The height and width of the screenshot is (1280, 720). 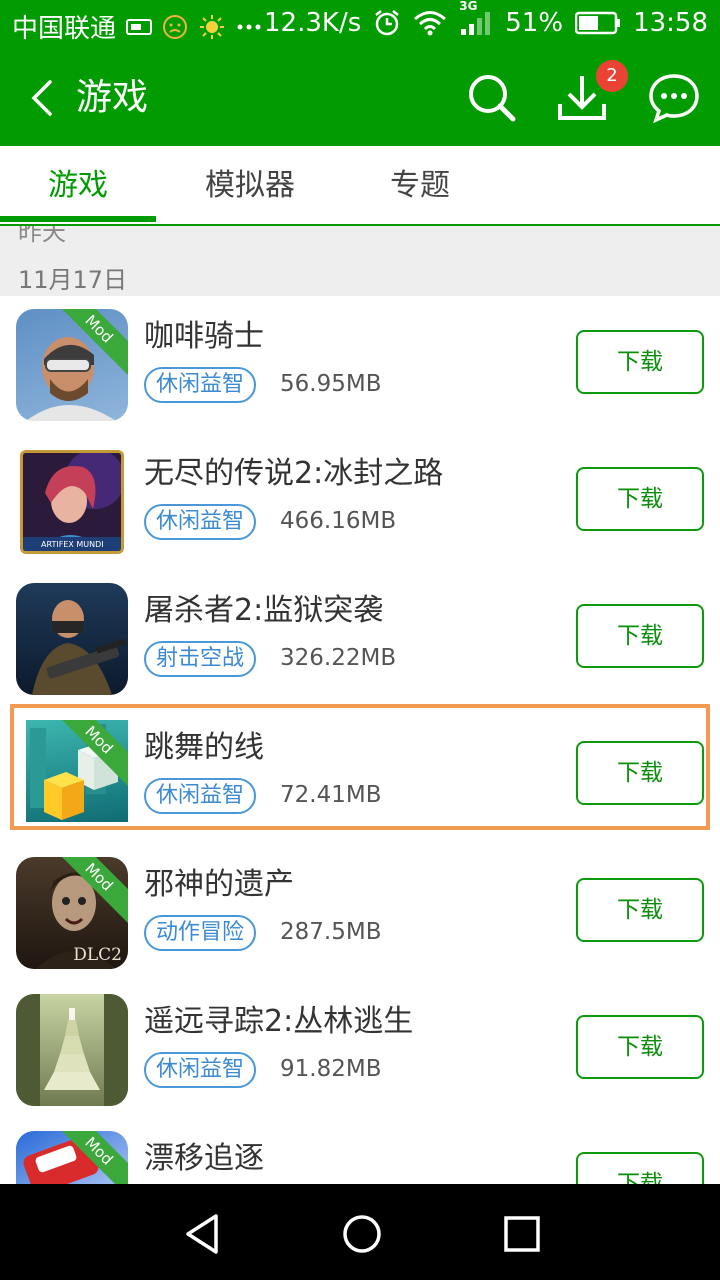 I want to click on file-size: 466.16MB, so click(x=338, y=521).